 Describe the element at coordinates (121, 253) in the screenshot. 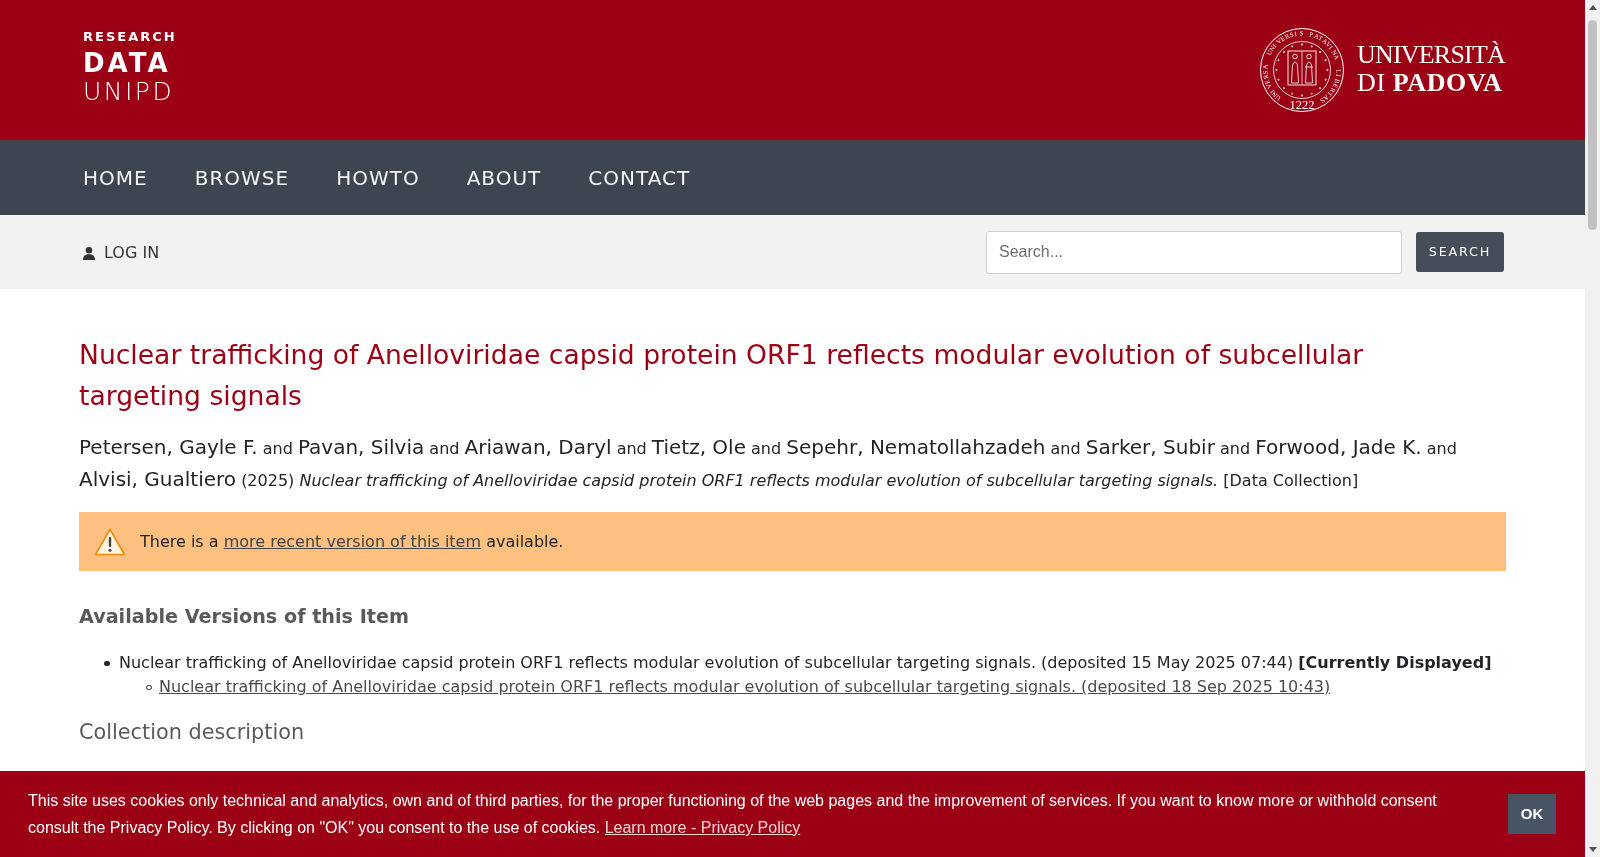

I see `login-link: LOG IN` at that location.